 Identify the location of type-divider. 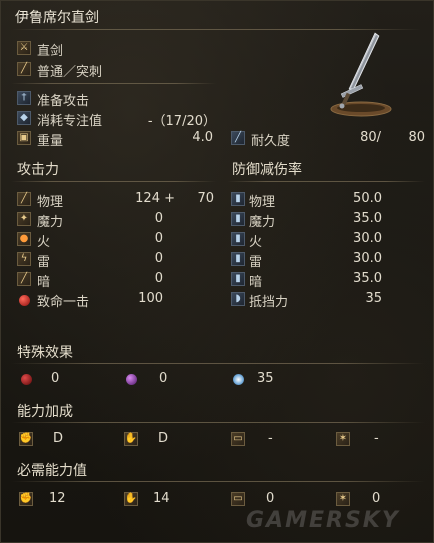
(113, 83).